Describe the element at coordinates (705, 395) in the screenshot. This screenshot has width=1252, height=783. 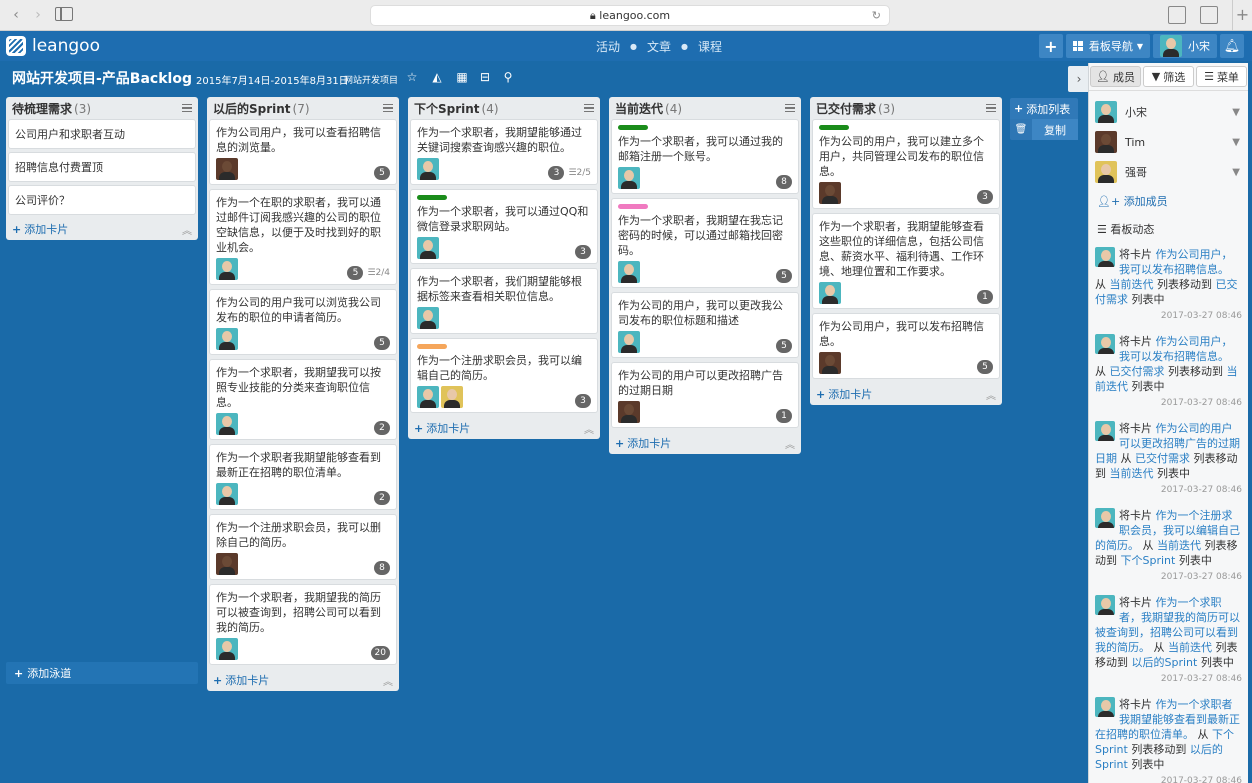
I see `card: 作为公司的用户可以更改招聘广告的过期日期 1` at that location.